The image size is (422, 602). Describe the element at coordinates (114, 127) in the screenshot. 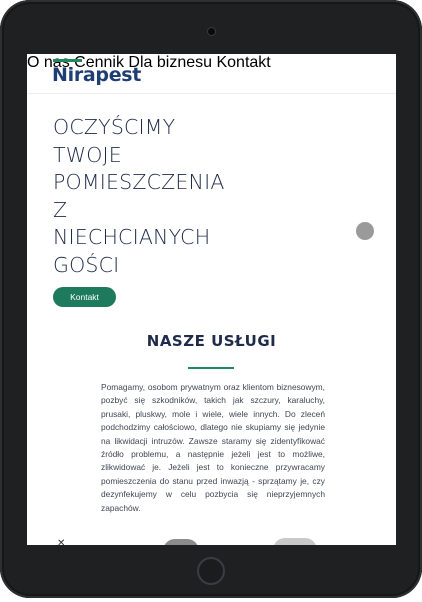

I see `hero-heading-line: OCZYŚCIMY` at that location.